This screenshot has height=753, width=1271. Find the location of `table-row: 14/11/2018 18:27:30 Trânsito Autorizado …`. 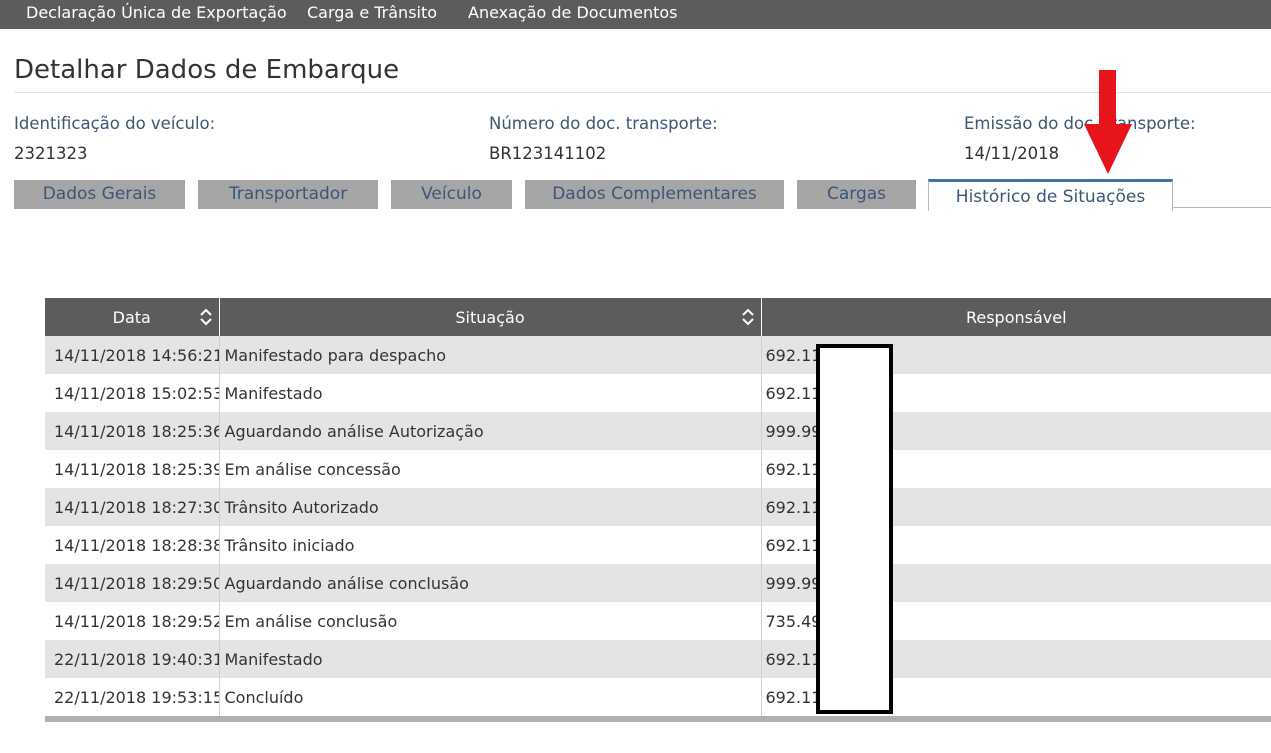

table-row: 14/11/2018 18:27:30 Trânsito Autorizado … is located at coordinates (658, 507).